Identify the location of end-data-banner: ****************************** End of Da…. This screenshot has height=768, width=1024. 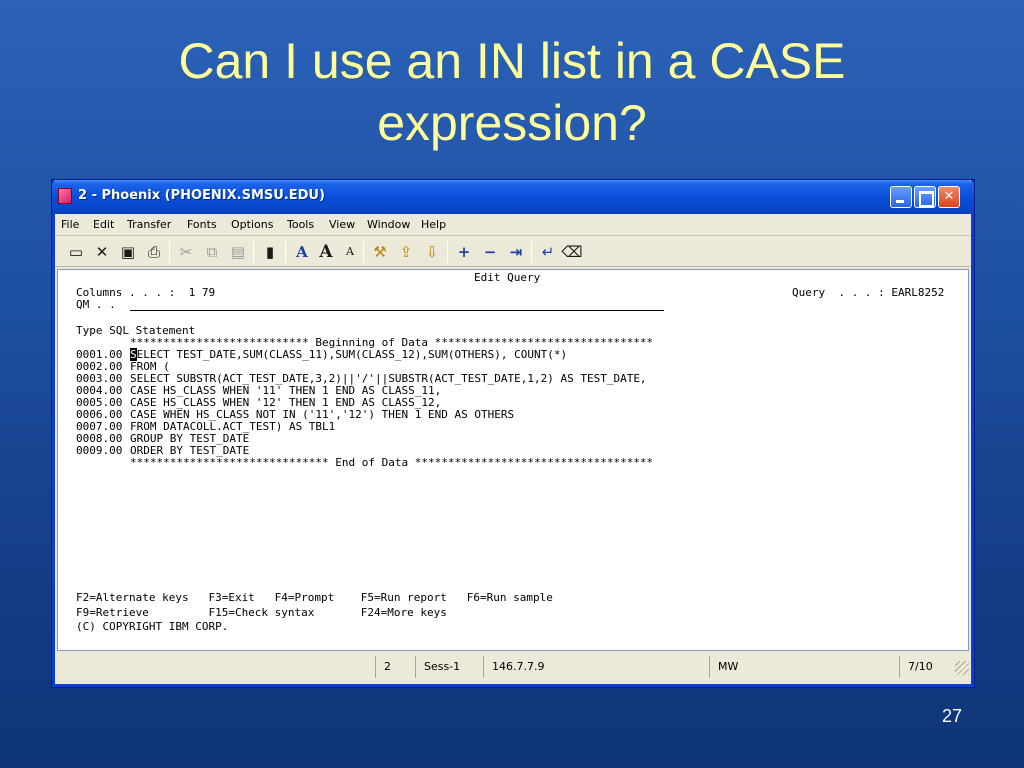
(392, 462).